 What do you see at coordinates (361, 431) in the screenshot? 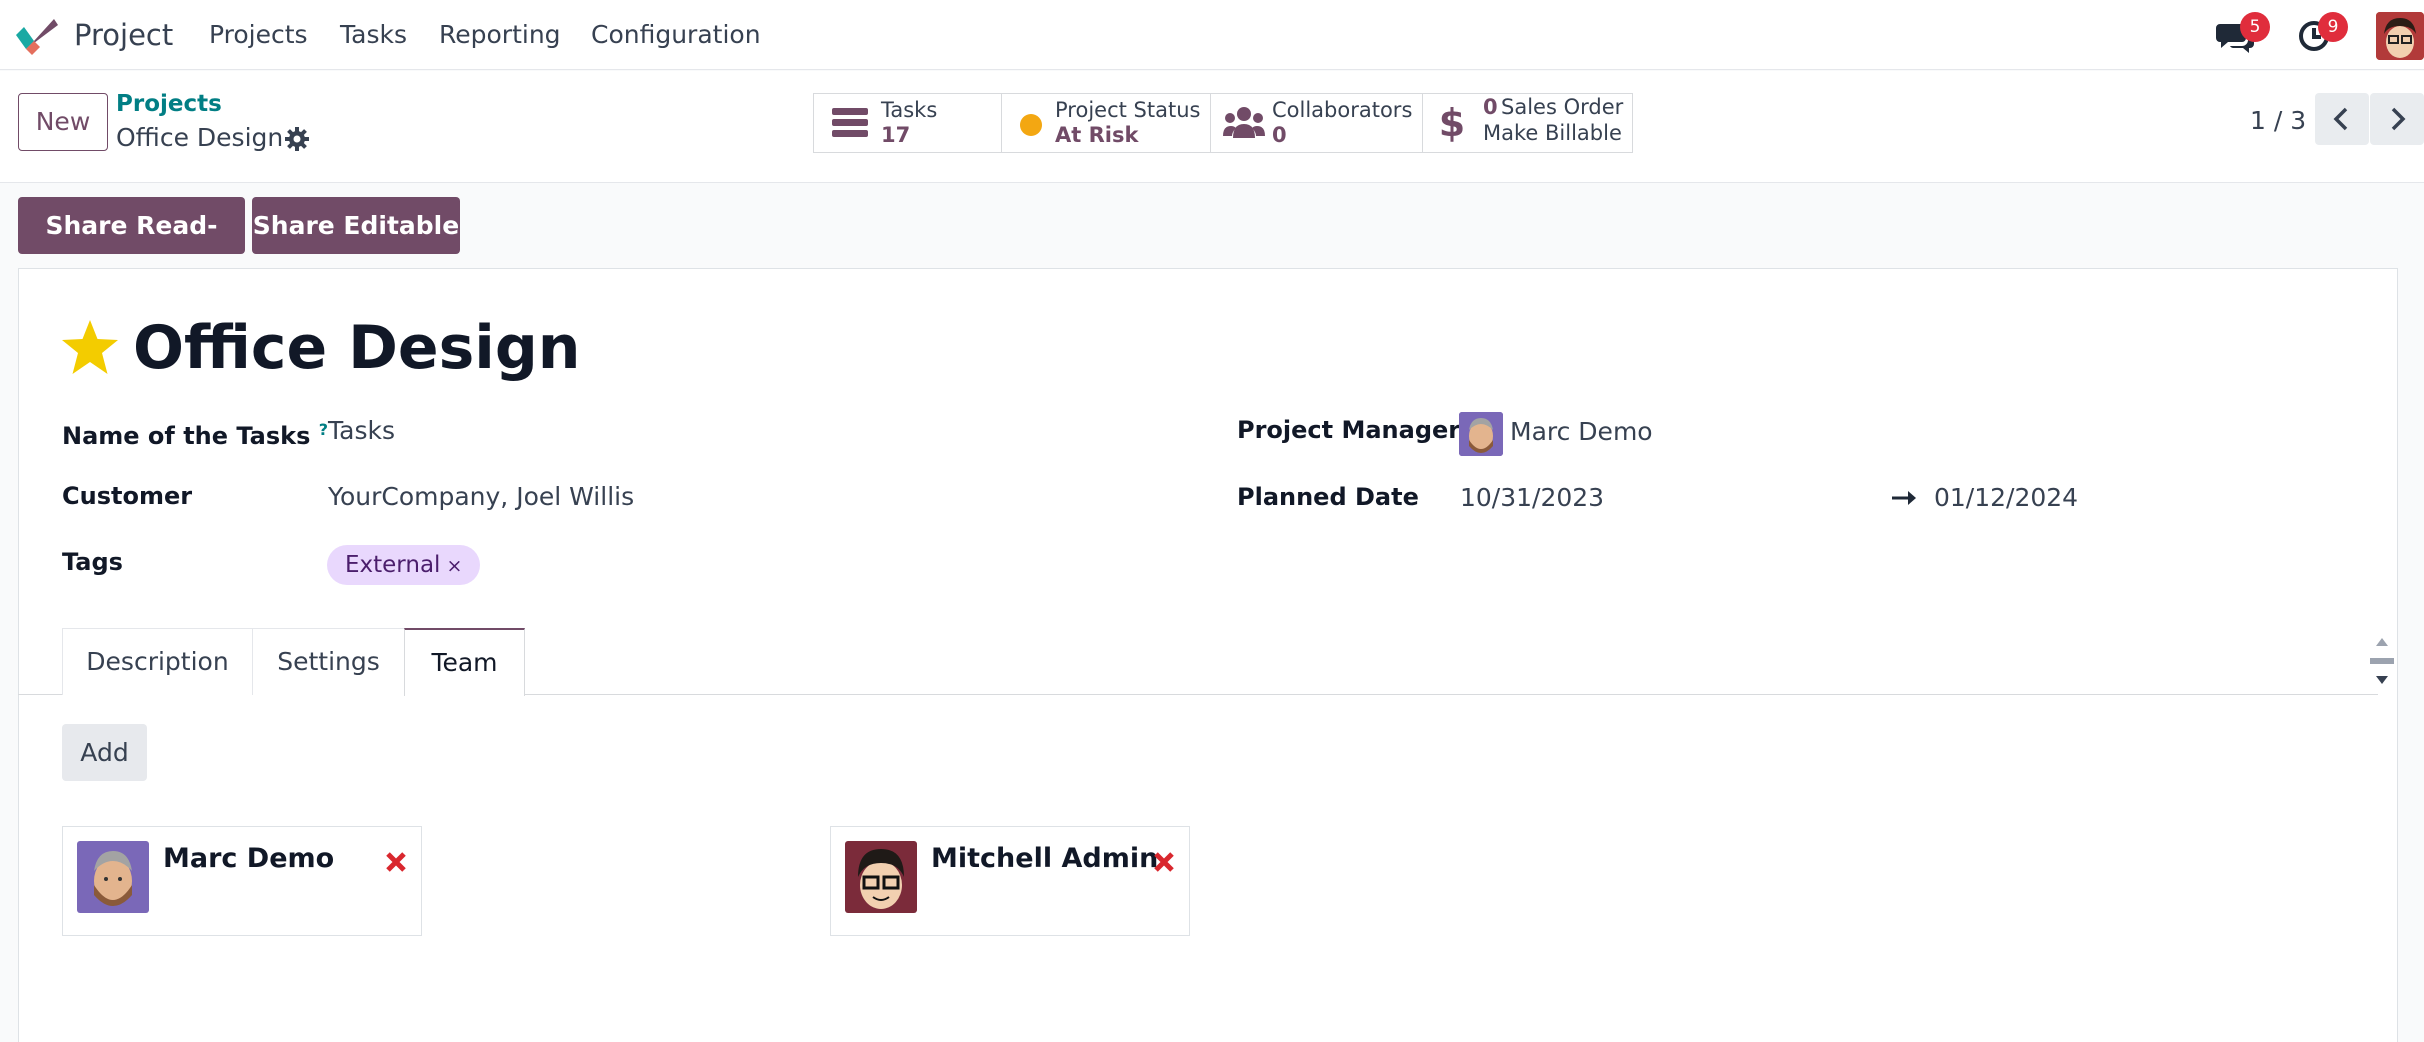
I see `task-name-field: Tasks` at bounding box center [361, 431].